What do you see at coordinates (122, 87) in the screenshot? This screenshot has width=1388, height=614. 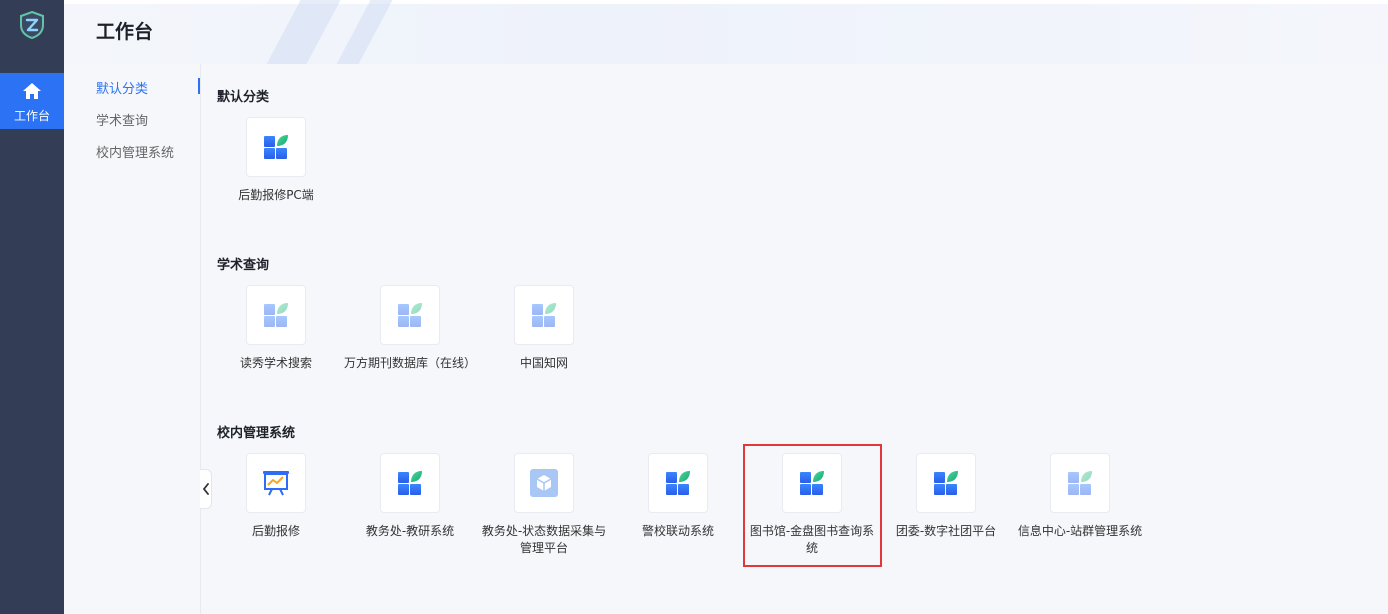 I see `category-default: 默认分类` at bounding box center [122, 87].